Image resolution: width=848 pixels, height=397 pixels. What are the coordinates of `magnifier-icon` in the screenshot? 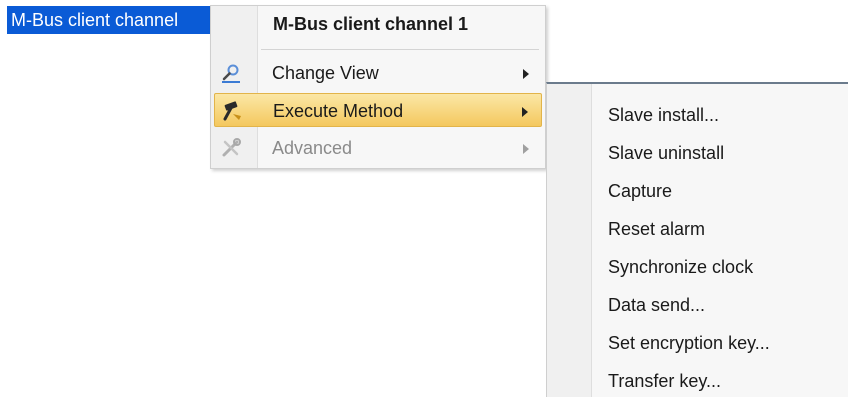 It's located at (231, 73).